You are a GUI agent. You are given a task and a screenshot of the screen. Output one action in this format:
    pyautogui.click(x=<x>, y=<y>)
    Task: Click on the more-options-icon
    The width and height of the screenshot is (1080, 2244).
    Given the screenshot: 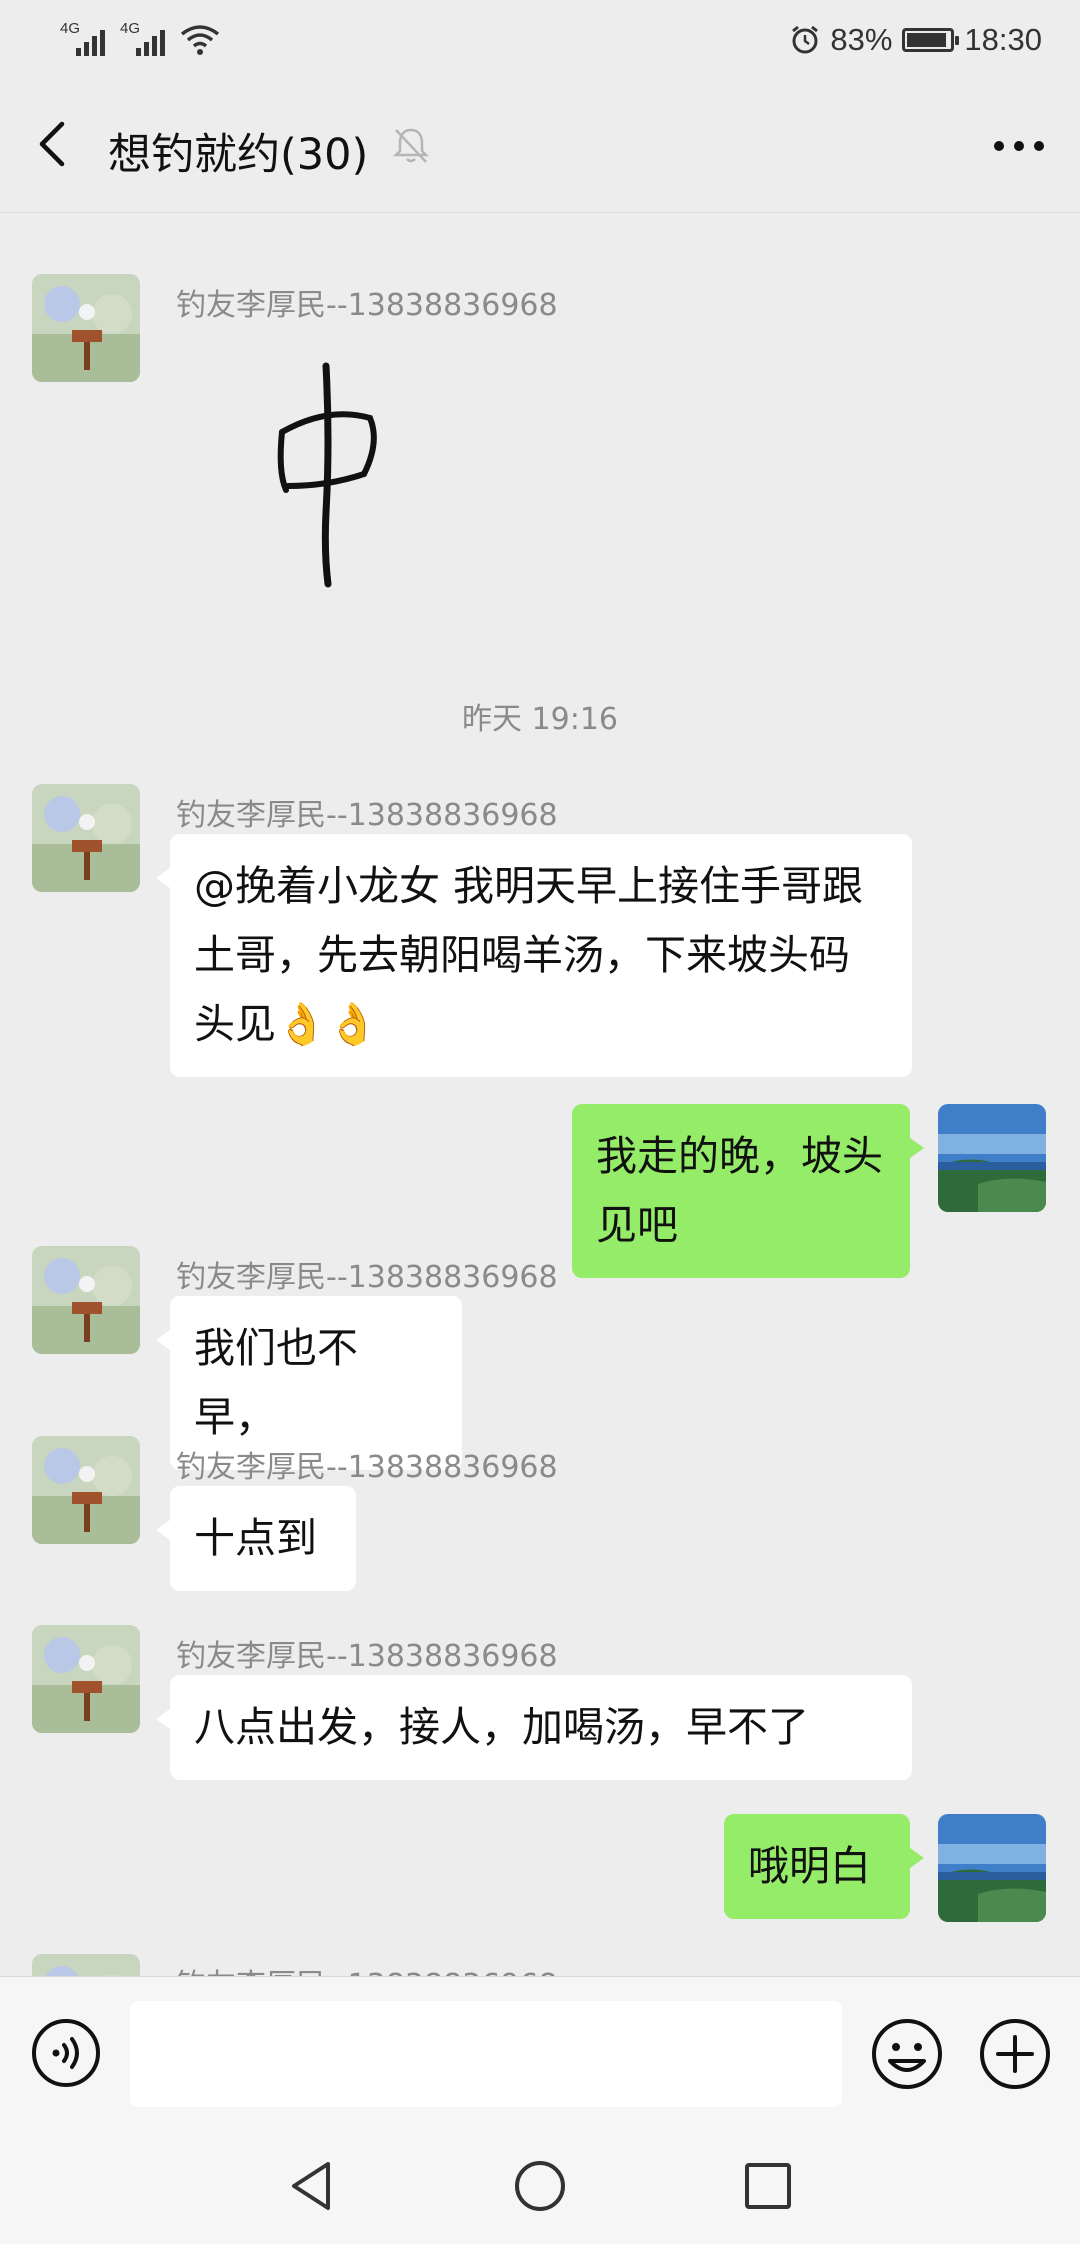 What is the action you would take?
    pyautogui.click(x=1019, y=146)
    